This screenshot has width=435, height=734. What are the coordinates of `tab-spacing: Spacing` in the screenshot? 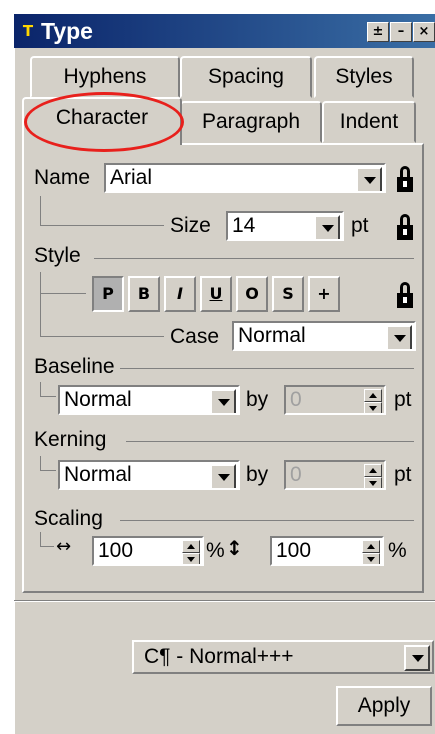 It's located at (246, 77).